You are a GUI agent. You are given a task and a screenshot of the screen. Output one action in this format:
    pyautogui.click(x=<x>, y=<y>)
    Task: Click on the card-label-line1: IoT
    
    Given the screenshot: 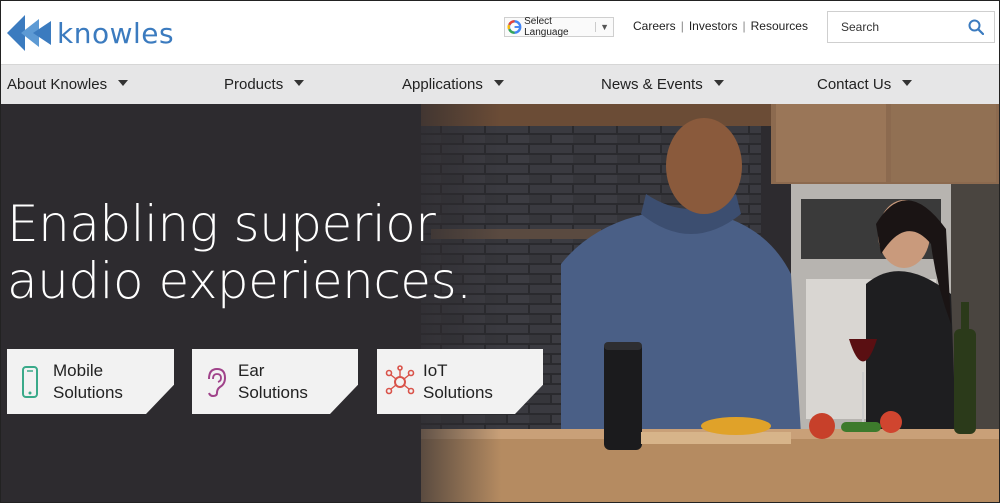 What is the action you would take?
    pyautogui.click(x=435, y=370)
    